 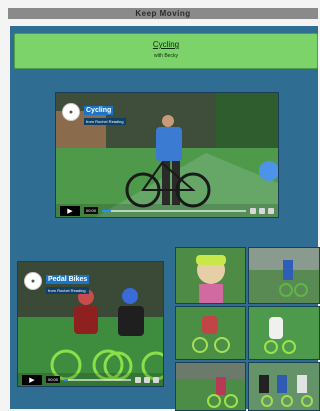 What do you see at coordinates (166, 44) in the screenshot?
I see `banner-title: Cycling` at bounding box center [166, 44].